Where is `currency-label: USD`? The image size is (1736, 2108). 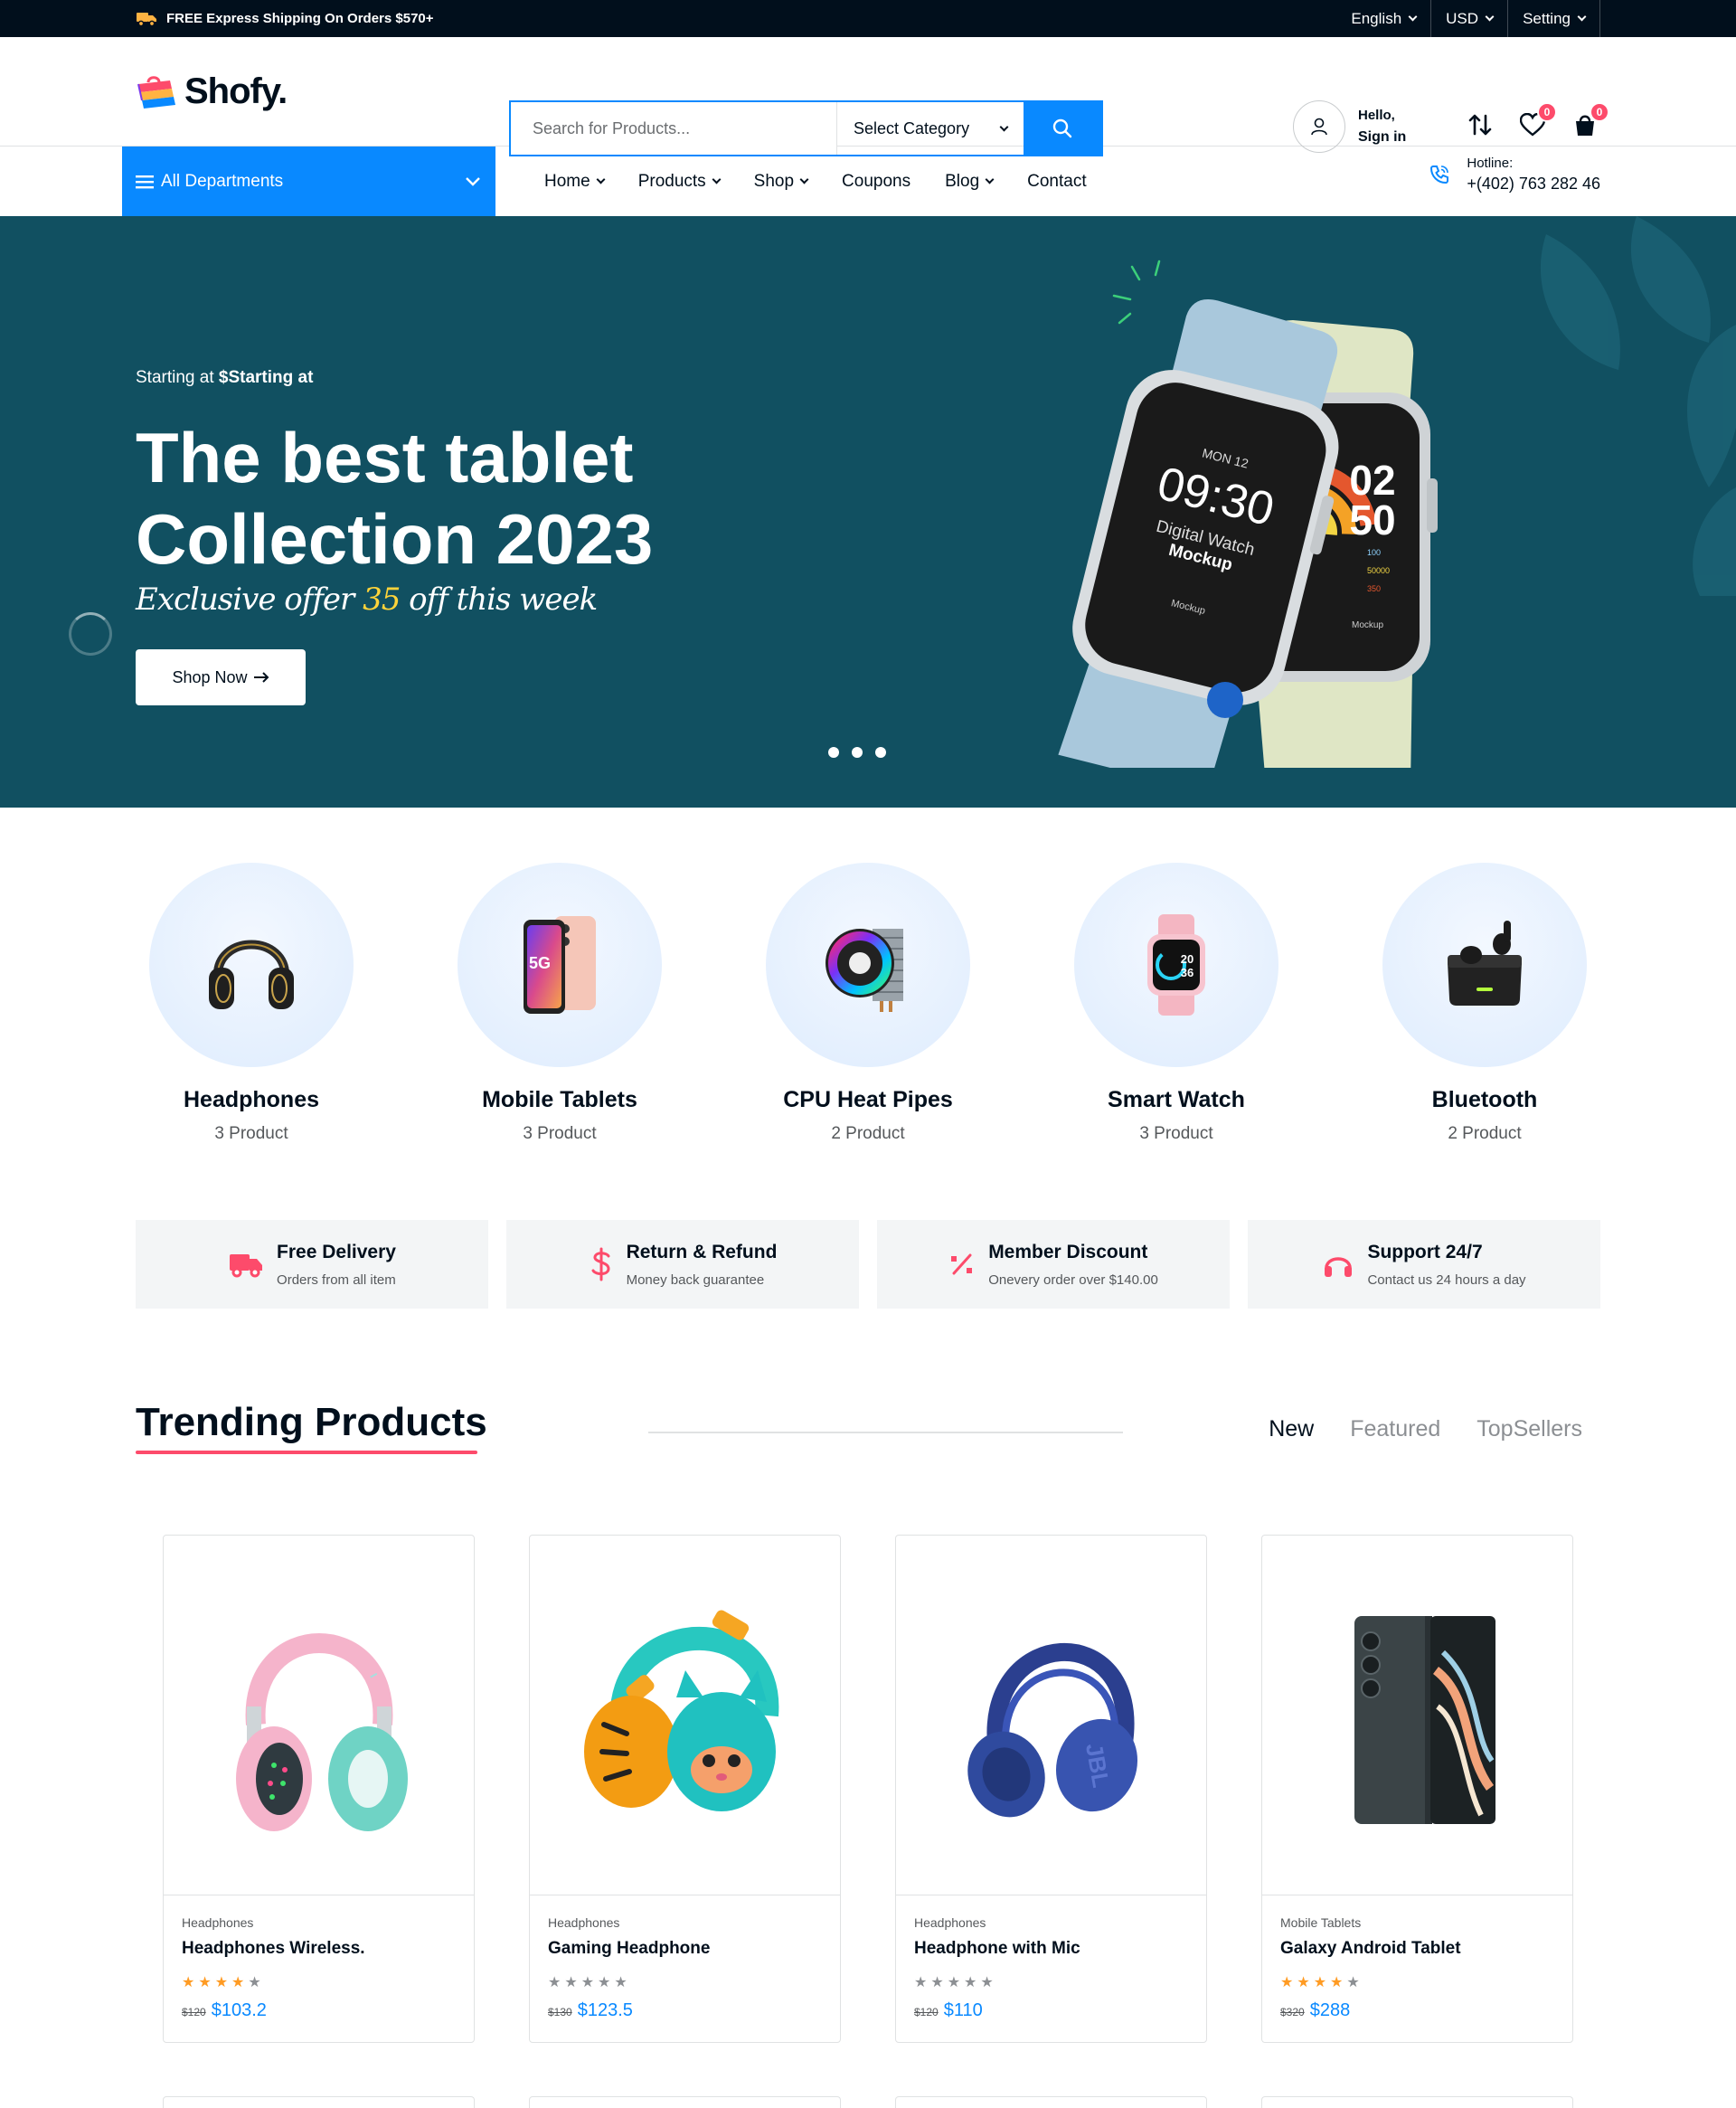
currency-label: USD is located at coordinates (1463, 18).